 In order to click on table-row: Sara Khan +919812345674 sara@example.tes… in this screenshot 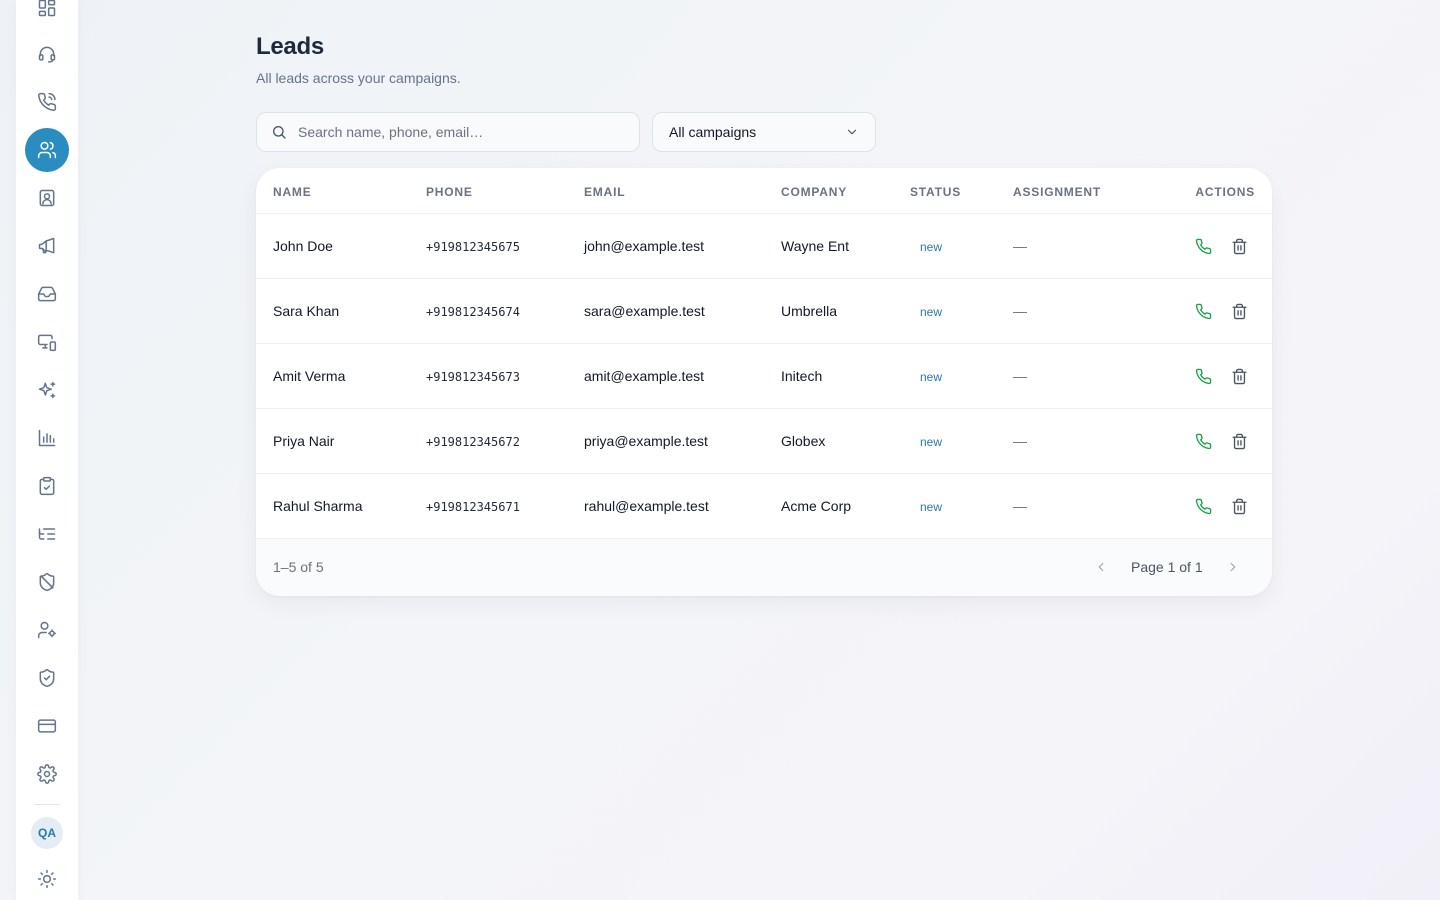, I will do `click(764, 311)`.